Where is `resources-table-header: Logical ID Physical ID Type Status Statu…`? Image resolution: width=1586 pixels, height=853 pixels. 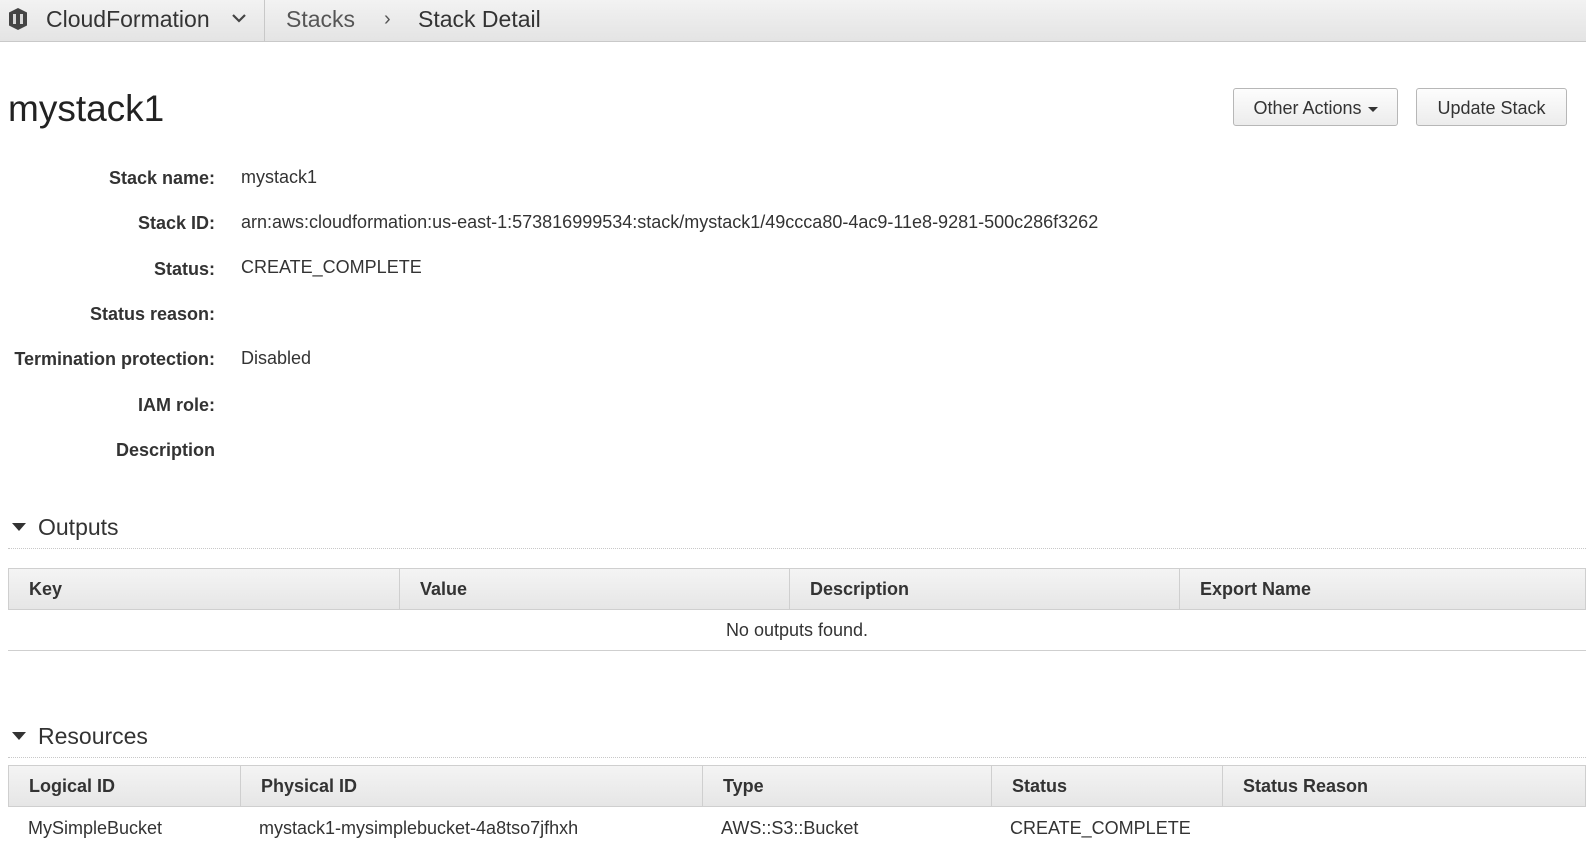 resources-table-header: Logical ID Physical ID Type Status Statu… is located at coordinates (797, 786).